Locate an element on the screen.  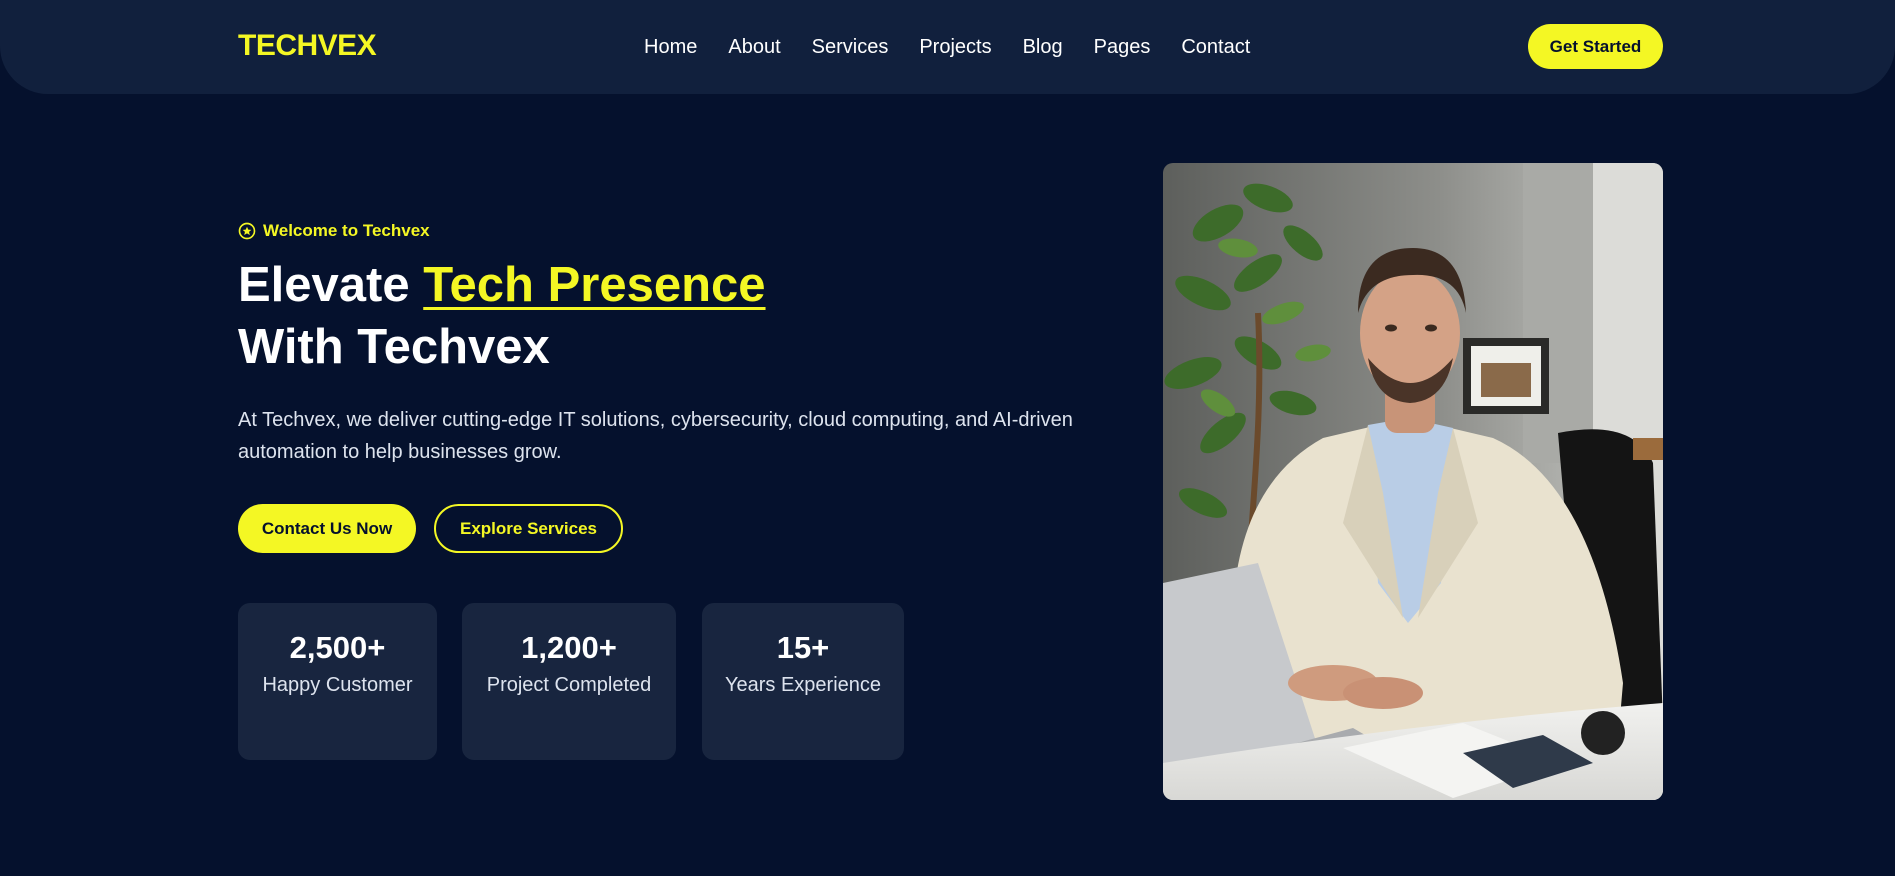
stat-value: 15+ is located at coordinates (803, 647).